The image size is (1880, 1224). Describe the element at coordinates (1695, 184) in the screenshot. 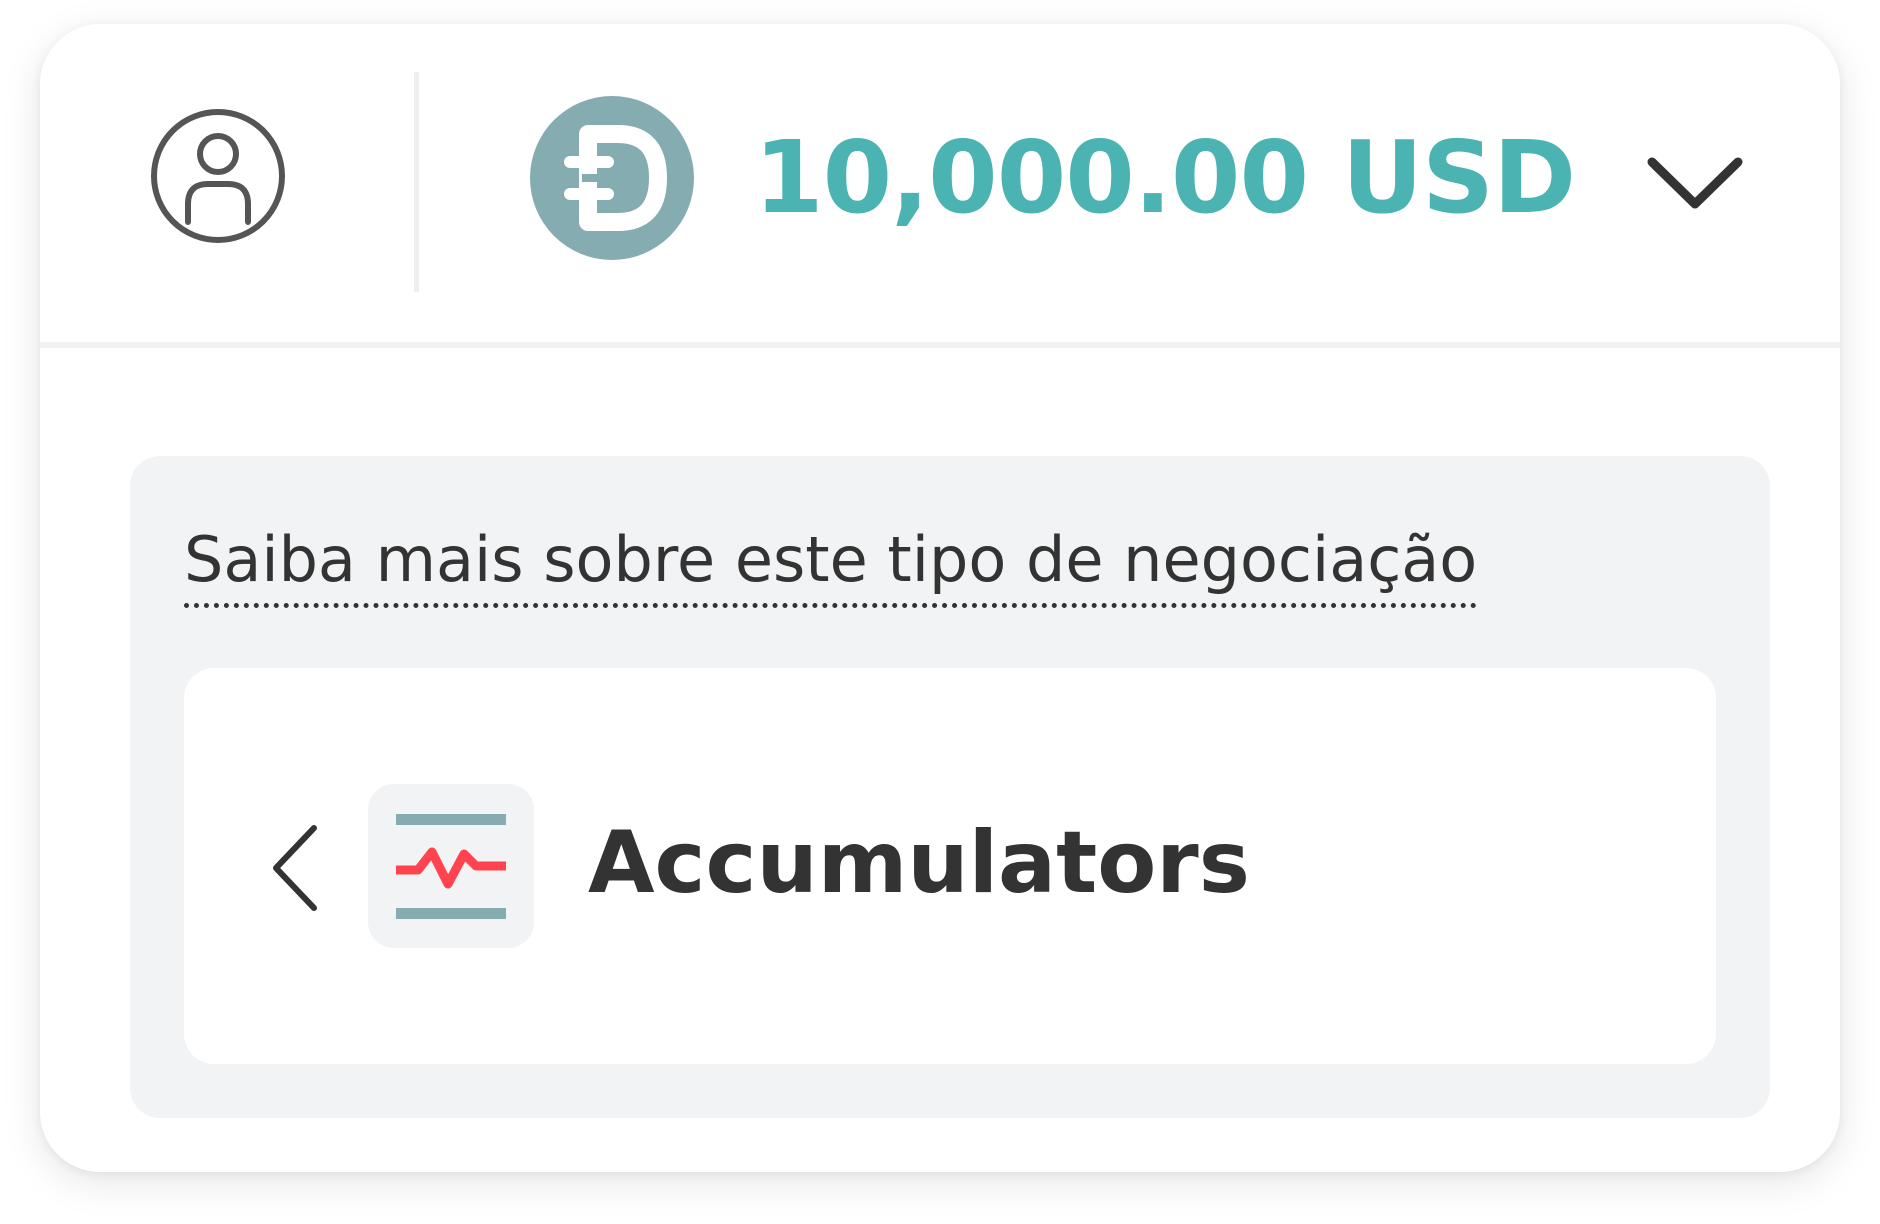

I see `chevron-down-icon` at that location.